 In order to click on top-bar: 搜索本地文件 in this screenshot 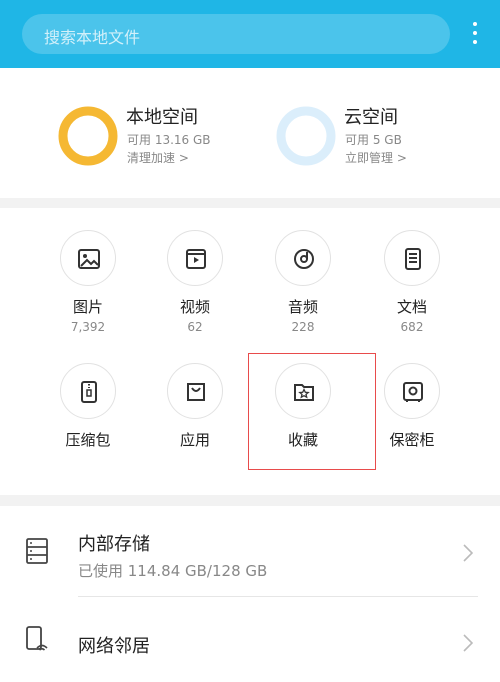, I will do `click(250, 34)`.